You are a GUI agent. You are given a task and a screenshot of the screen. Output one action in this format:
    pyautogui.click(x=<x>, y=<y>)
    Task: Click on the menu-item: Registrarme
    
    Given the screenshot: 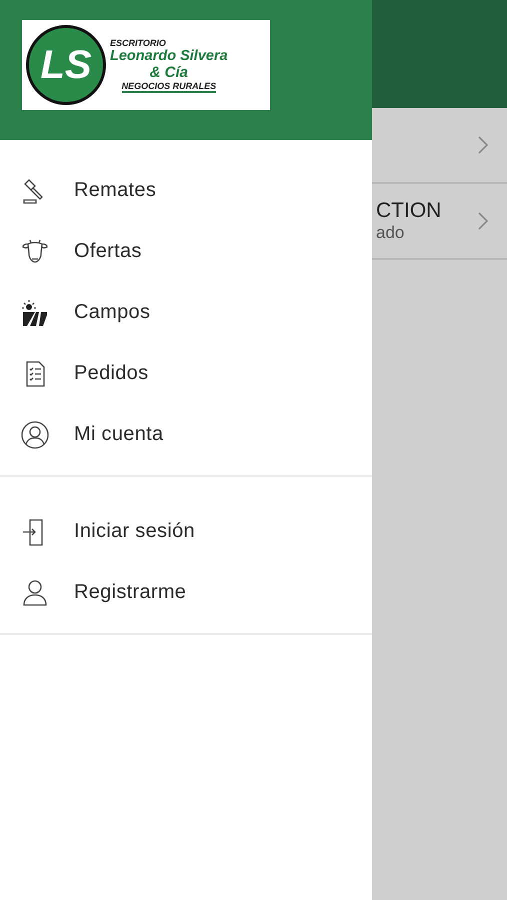 What is the action you would take?
    pyautogui.click(x=186, y=592)
    